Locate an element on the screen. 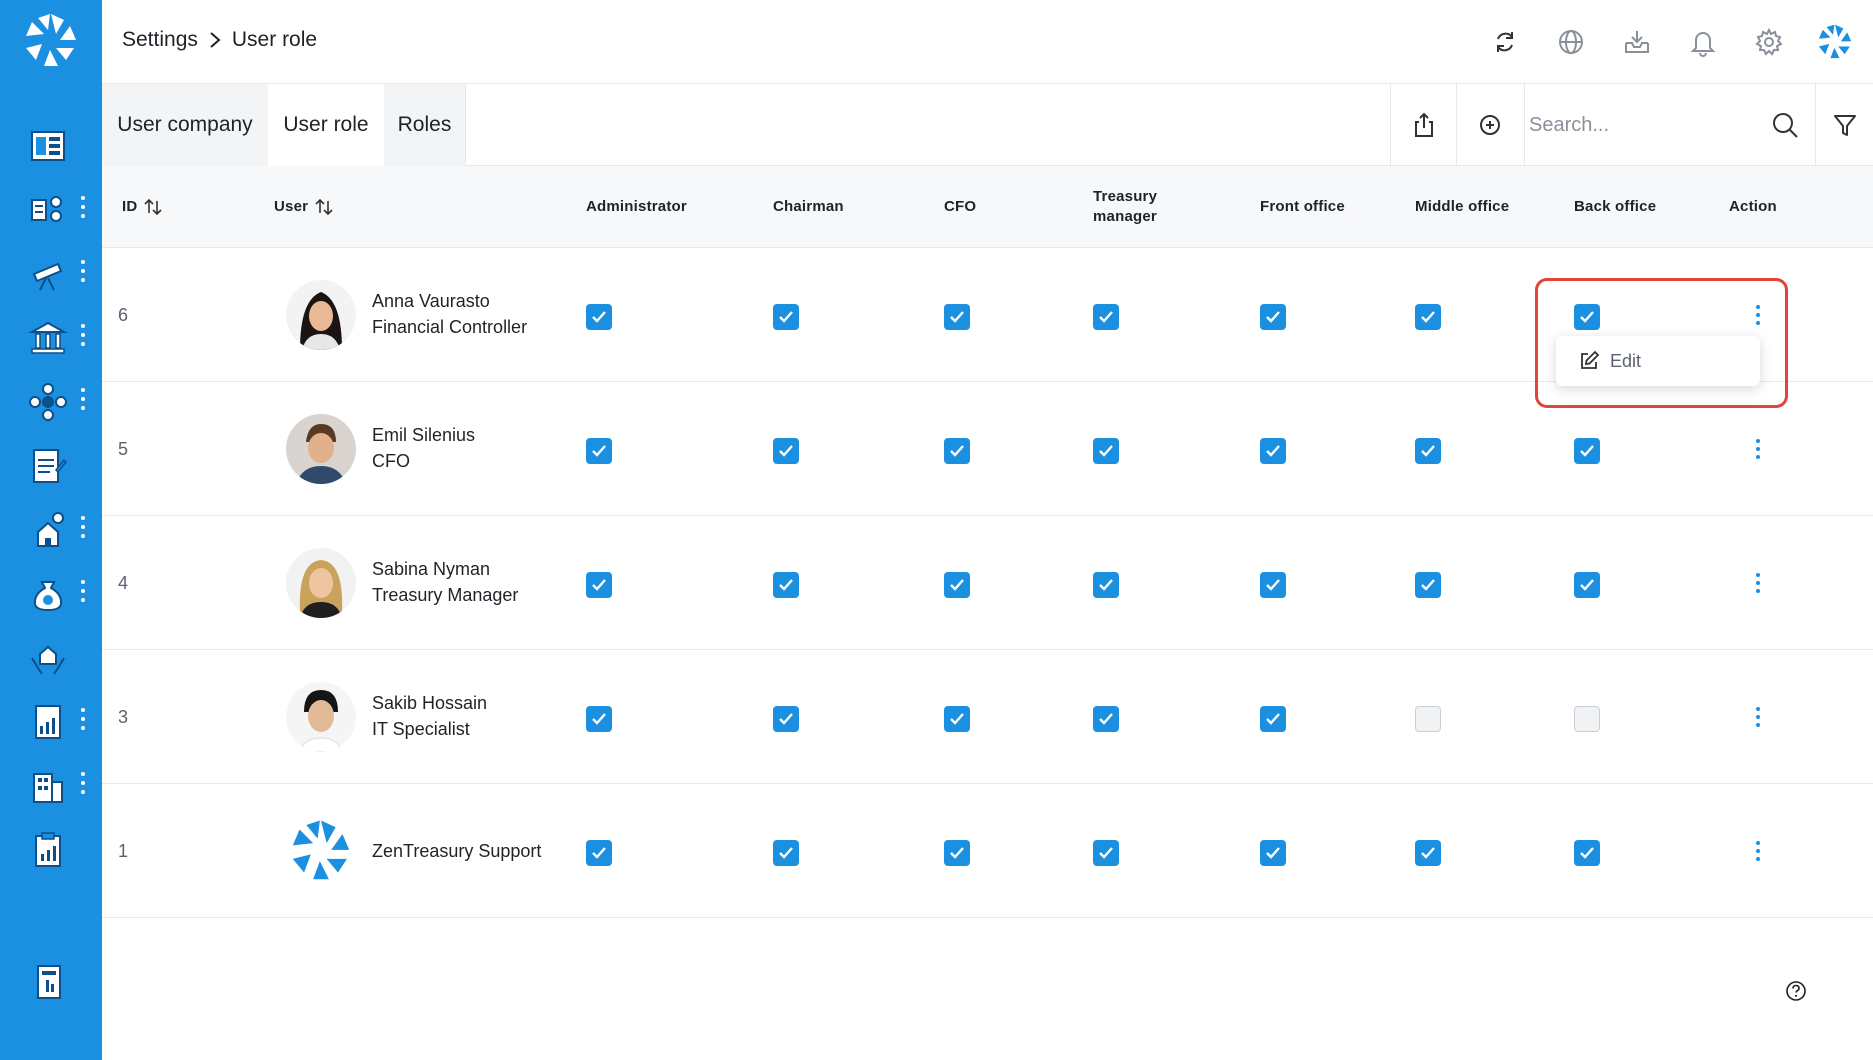 The image size is (1873, 1060). refresh-button is located at coordinates (1505, 42).